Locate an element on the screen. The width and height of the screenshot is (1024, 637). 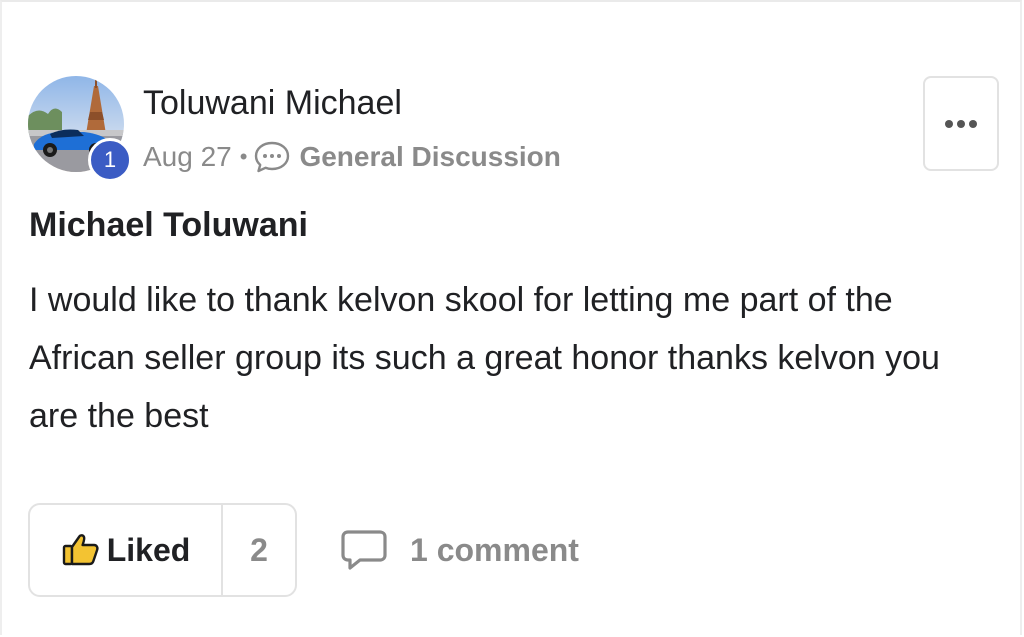
like-group: Liked 2 is located at coordinates (162, 550).